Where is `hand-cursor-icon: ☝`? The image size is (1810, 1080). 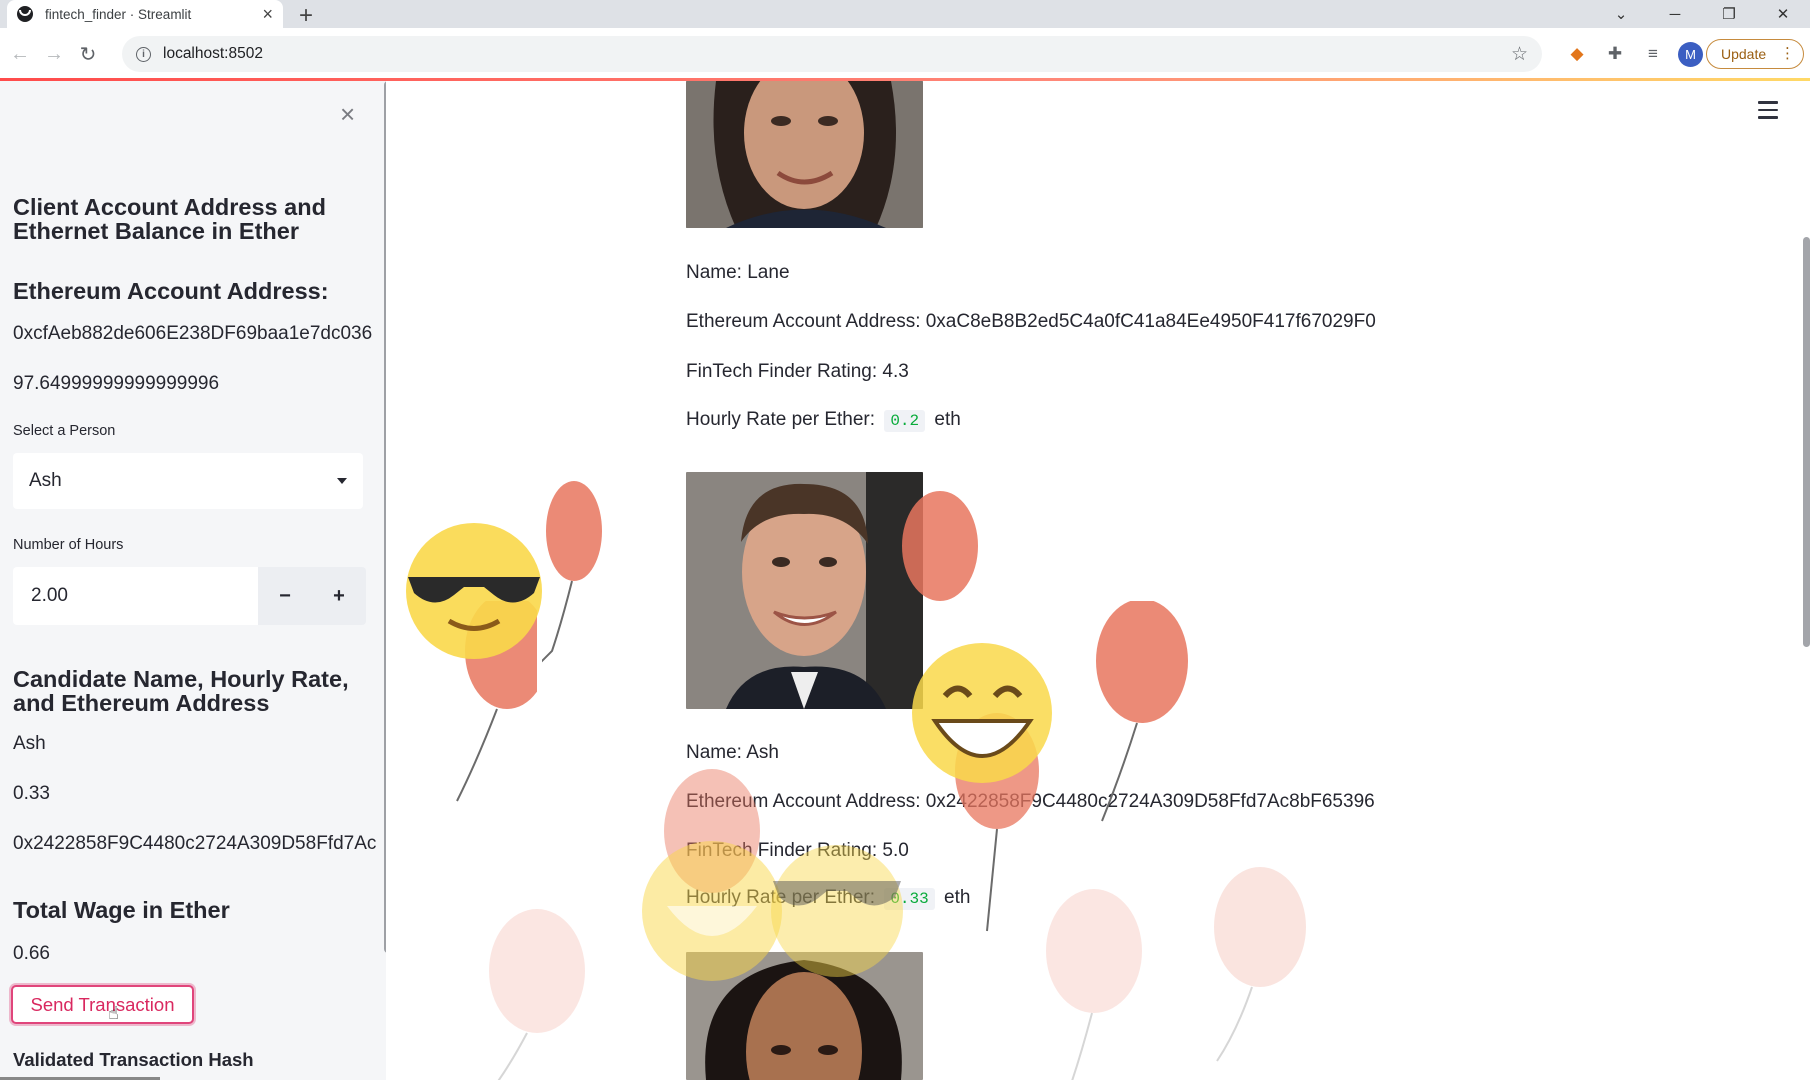
hand-cursor-icon: ☝ is located at coordinates (113, 1013).